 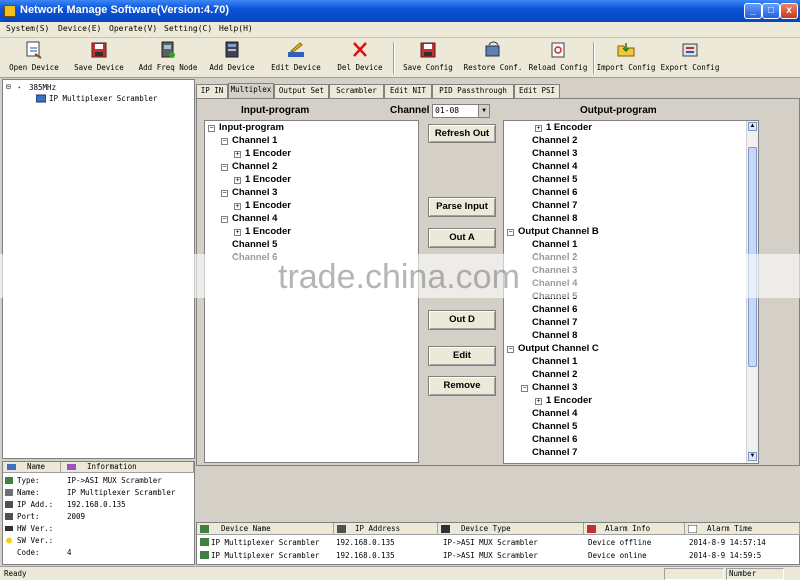 I want to click on menu-operate: Operate(V), so click(x=133, y=28).